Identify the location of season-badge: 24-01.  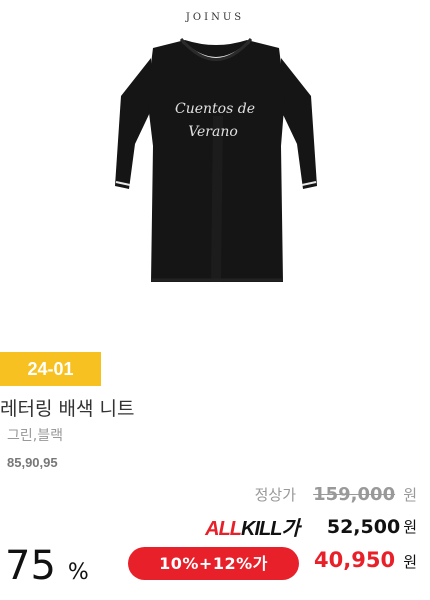
(50, 369).